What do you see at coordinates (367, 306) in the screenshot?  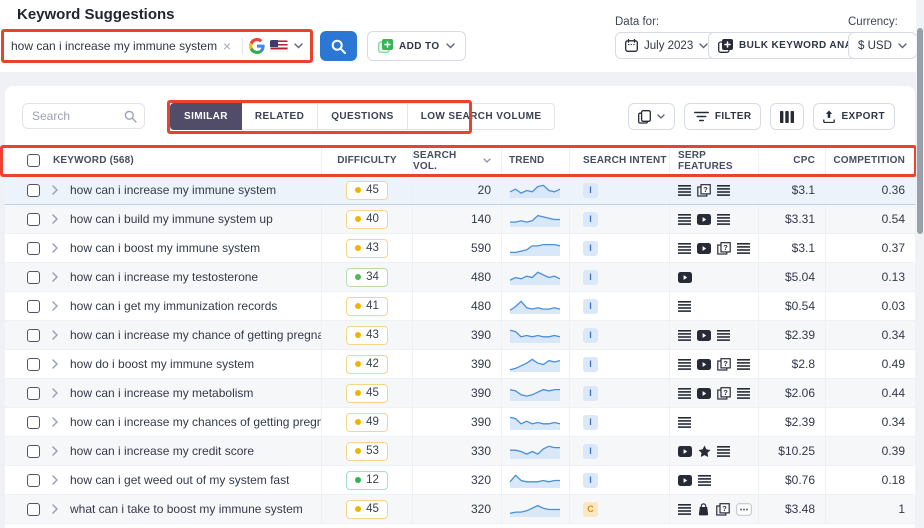 I see `difficulty-badge: 41` at bounding box center [367, 306].